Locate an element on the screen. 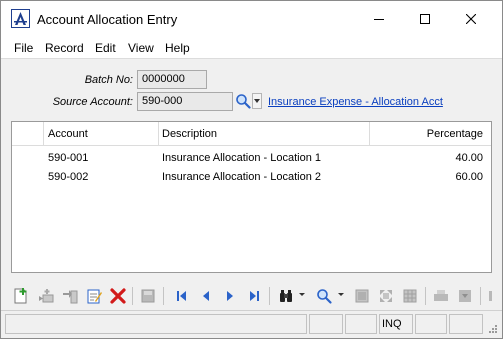 The width and height of the screenshot is (503, 339). preview-icon is located at coordinates (465, 296).